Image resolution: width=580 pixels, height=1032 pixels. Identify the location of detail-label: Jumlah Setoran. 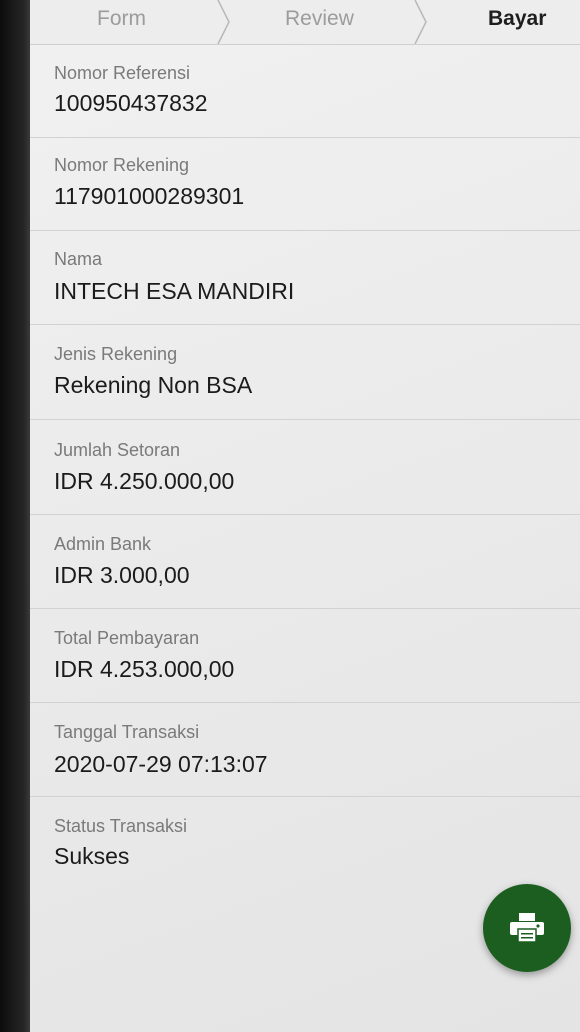
(117, 450).